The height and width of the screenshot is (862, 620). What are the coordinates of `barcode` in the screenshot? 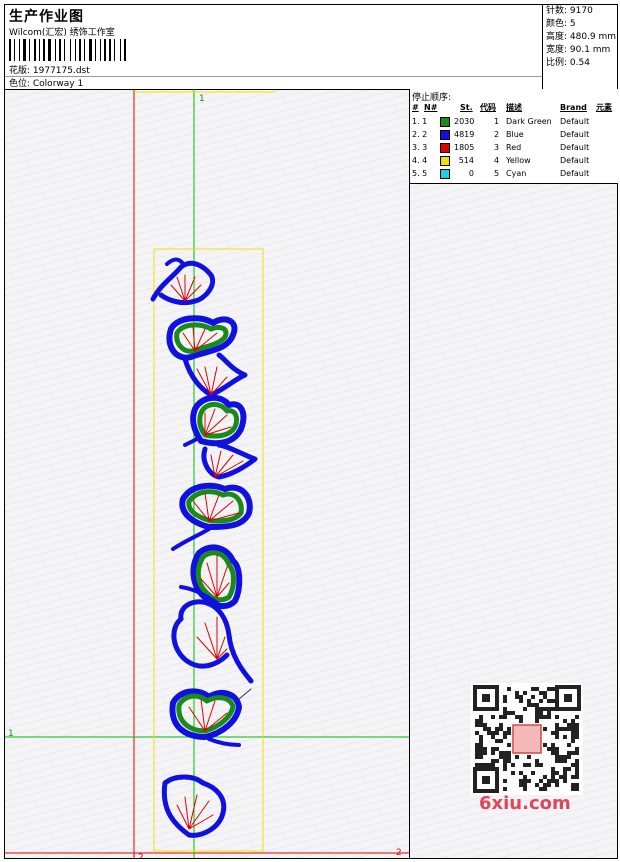 It's located at (67, 50).